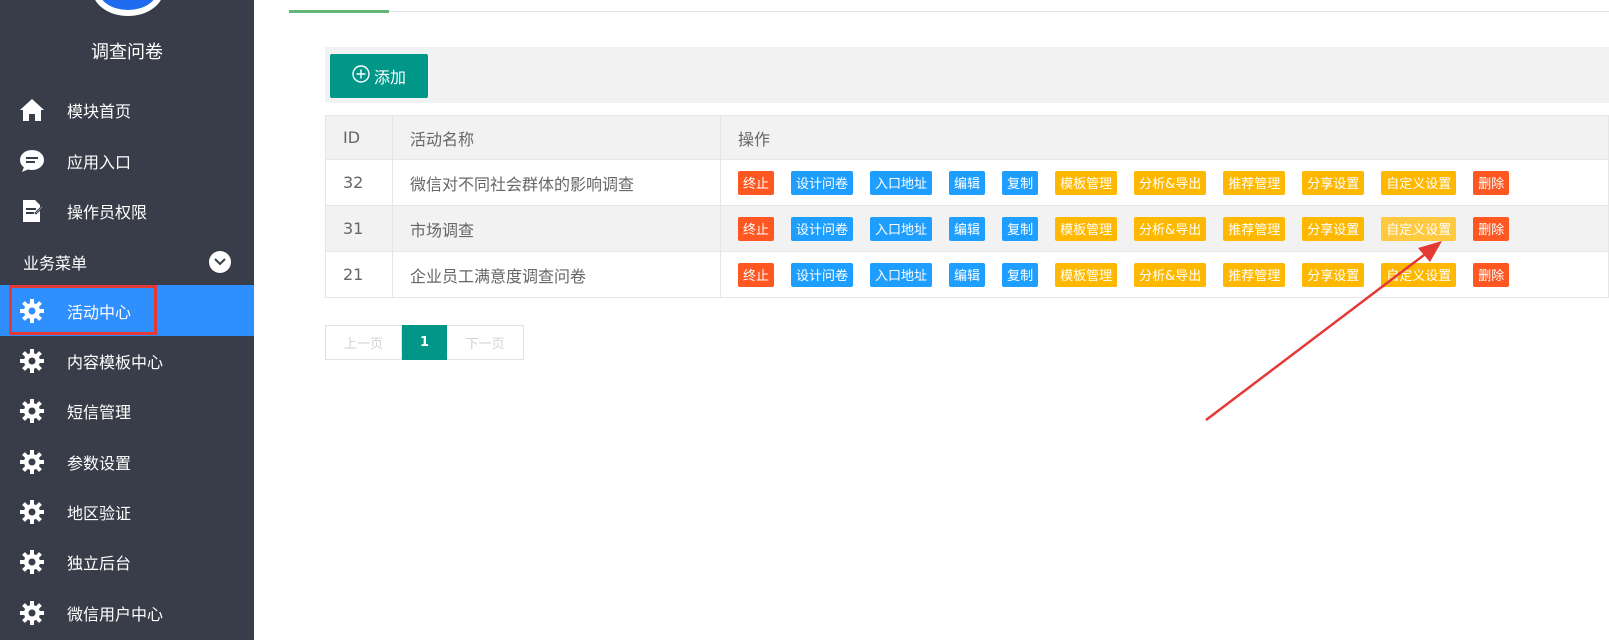  I want to click on sidebar-item-label: 短信管理, so click(99, 412).